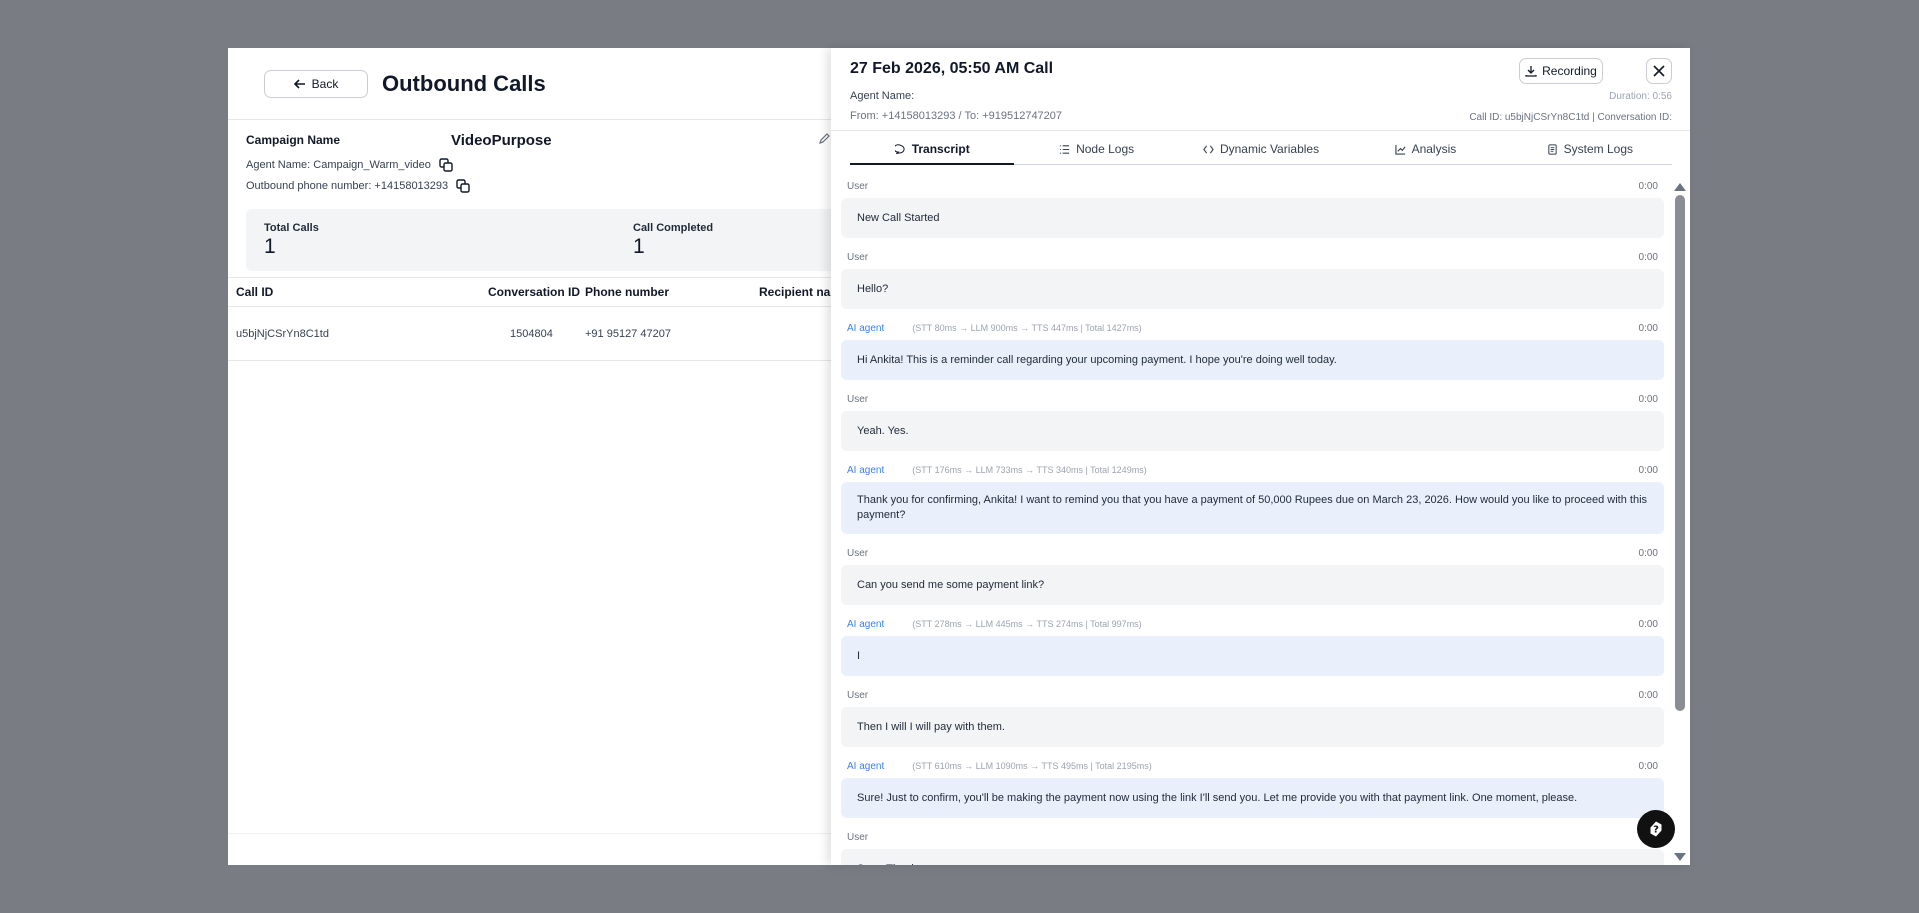 The image size is (1919, 913). I want to click on cell-conversation-id: 1504804, so click(531, 333).